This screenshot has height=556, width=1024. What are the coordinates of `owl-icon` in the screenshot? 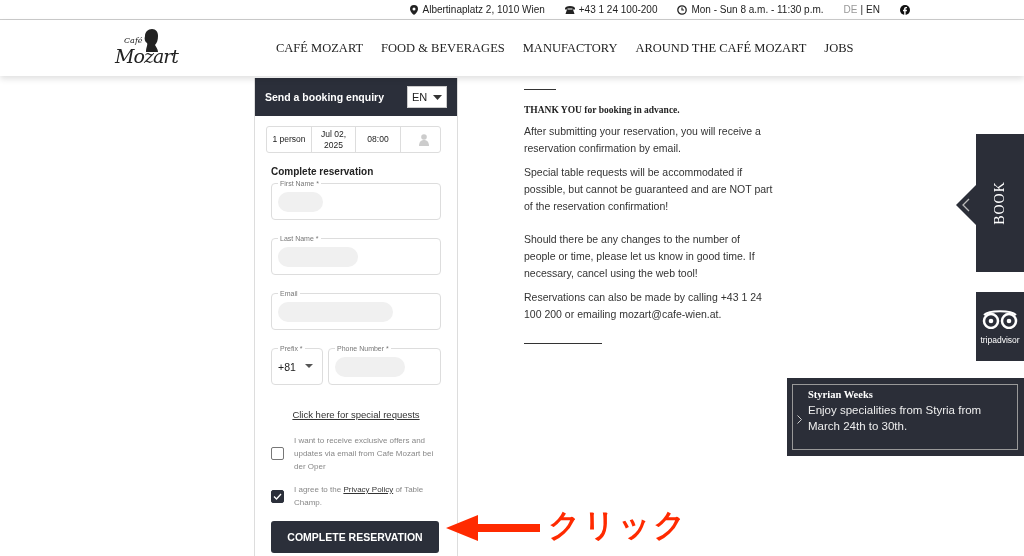 It's located at (1000, 318).